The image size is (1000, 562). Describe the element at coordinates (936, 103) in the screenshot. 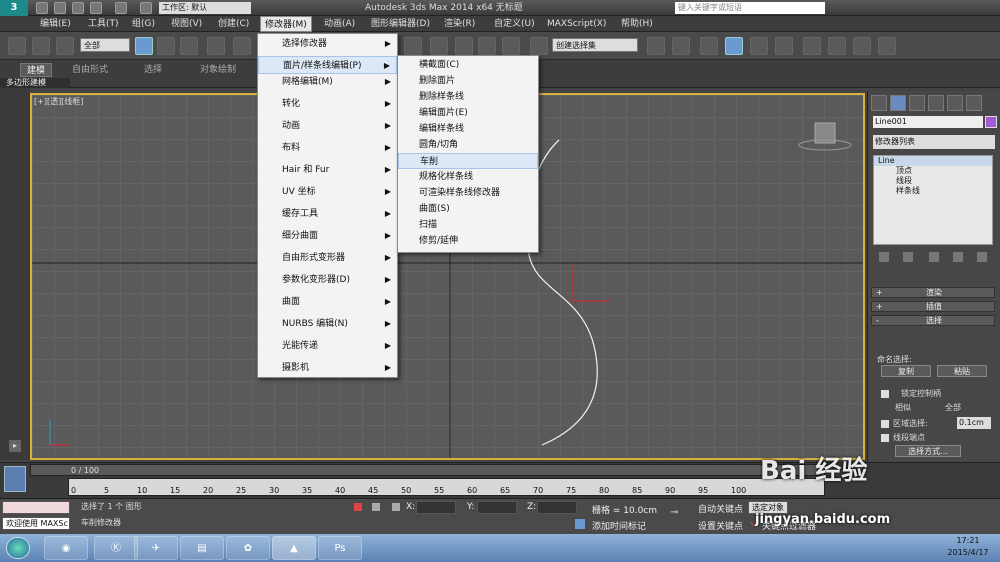

I see `motion-tab-icon` at that location.